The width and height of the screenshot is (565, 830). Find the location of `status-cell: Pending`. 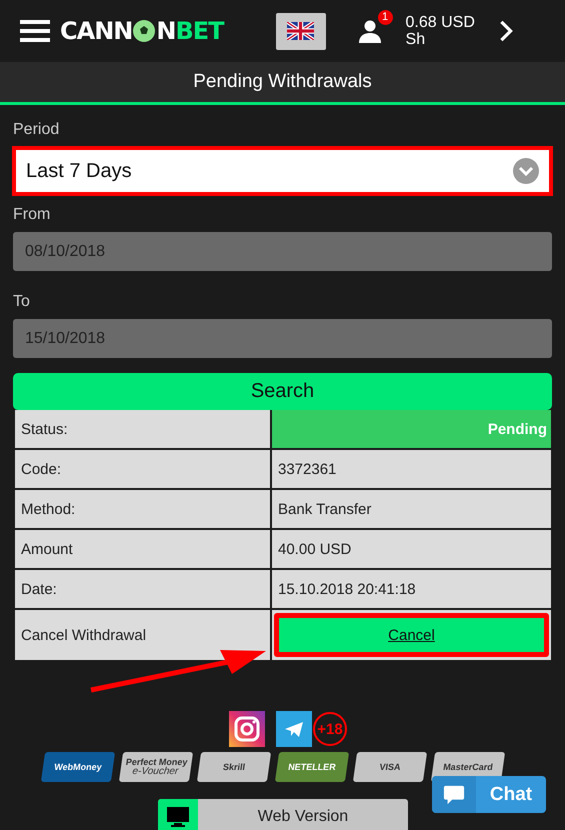

status-cell: Pending is located at coordinates (411, 429).